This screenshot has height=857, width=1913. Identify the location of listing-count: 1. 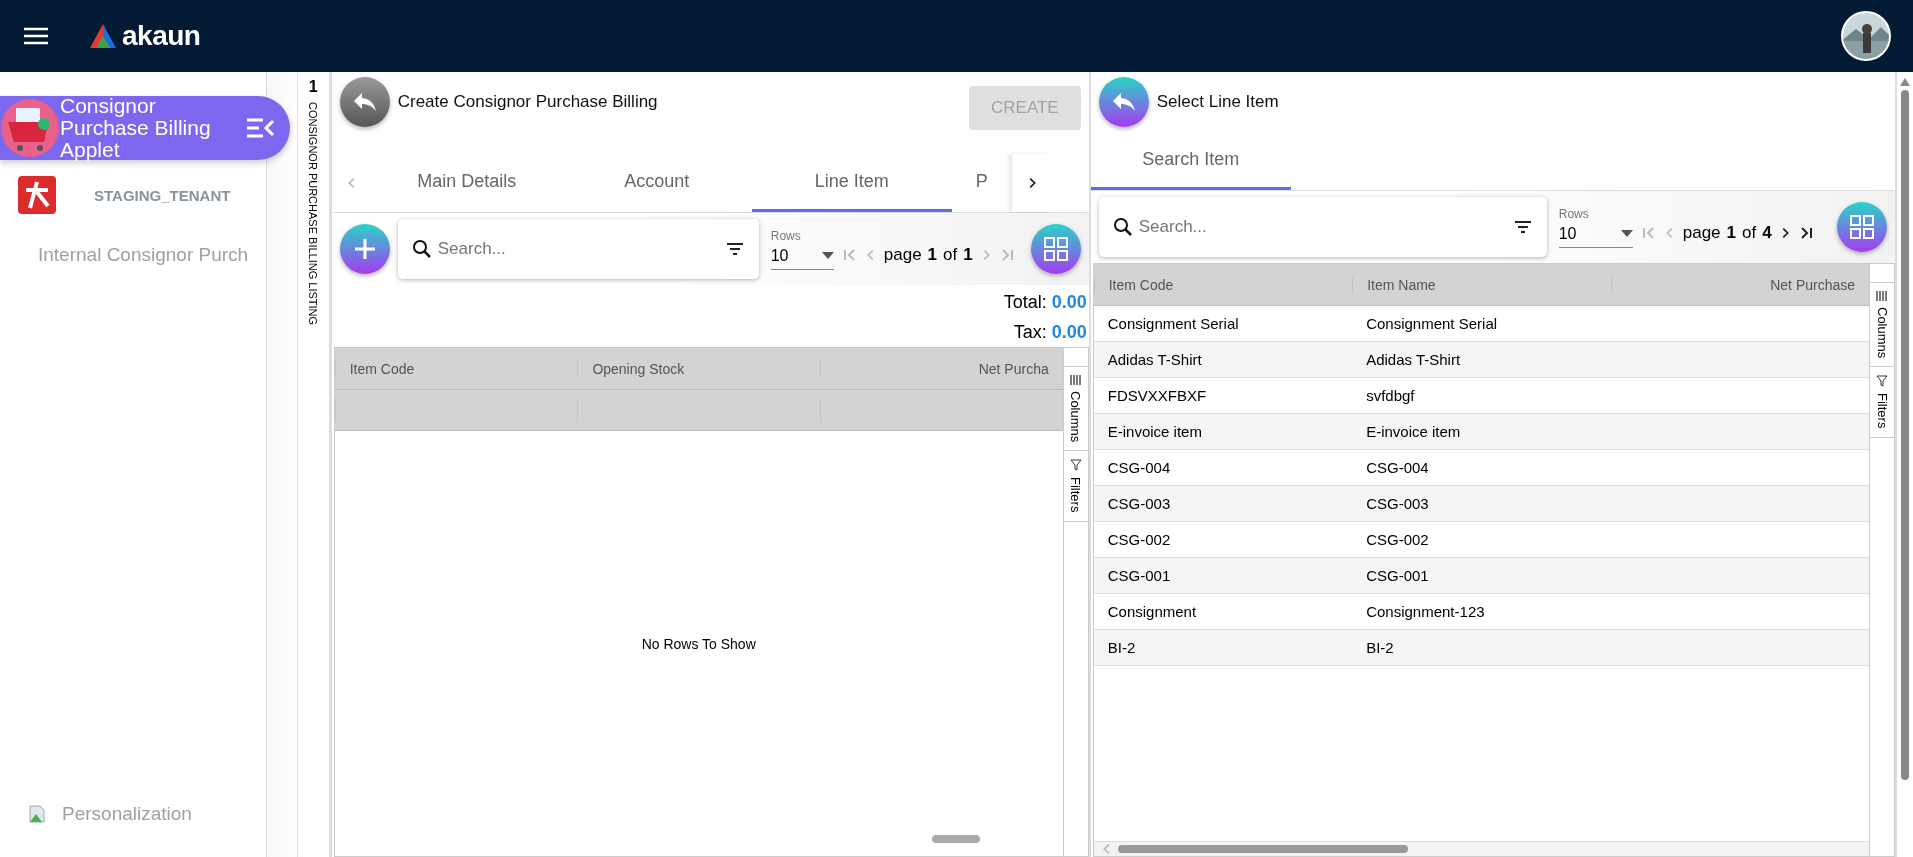
(313, 87).